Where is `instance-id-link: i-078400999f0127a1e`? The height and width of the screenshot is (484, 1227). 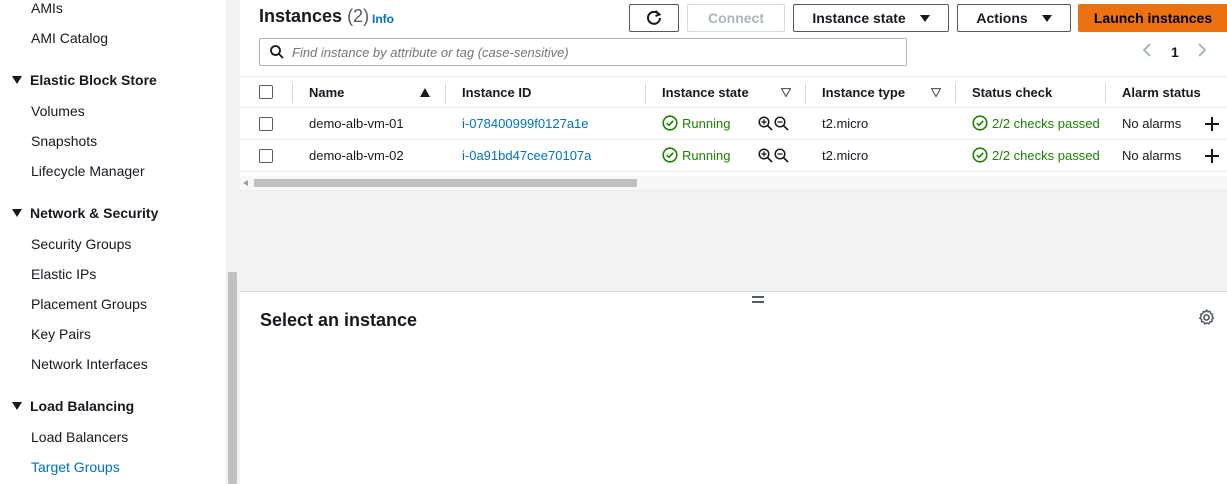 instance-id-link: i-078400999f0127a1e is located at coordinates (525, 123).